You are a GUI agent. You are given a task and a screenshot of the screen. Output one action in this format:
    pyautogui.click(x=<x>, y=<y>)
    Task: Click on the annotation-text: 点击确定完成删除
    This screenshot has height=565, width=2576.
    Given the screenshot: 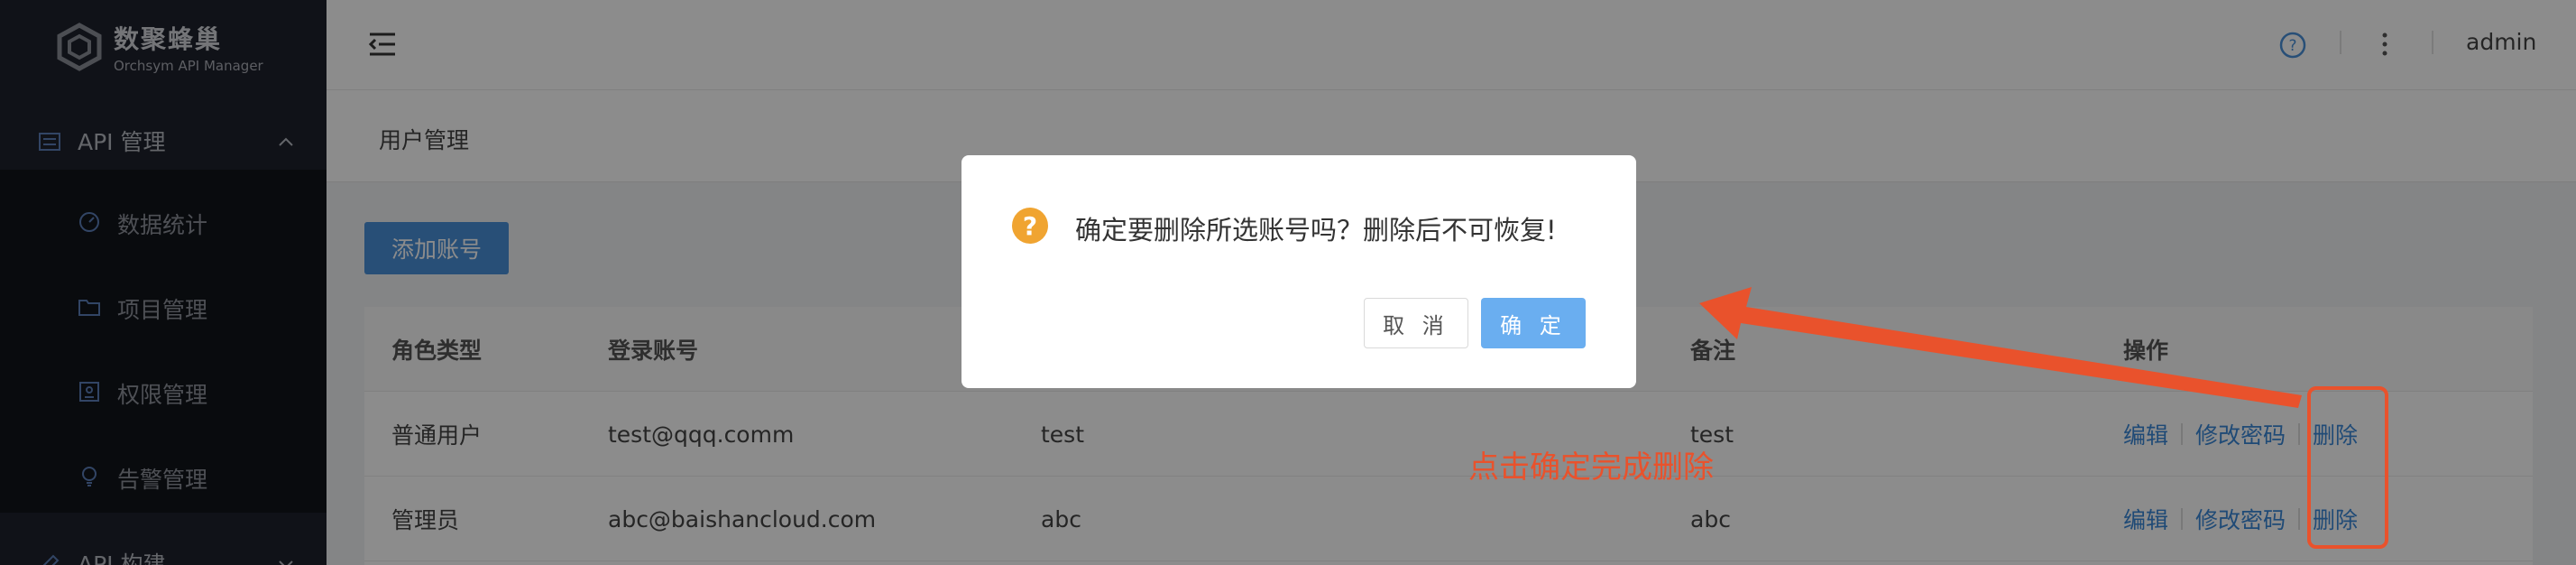 What is the action you would take?
    pyautogui.click(x=1591, y=467)
    